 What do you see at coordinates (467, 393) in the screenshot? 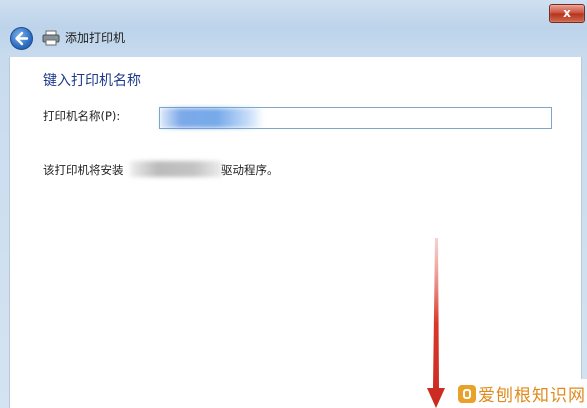
I see `watermark-logo-icon` at bounding box center [467, 393].